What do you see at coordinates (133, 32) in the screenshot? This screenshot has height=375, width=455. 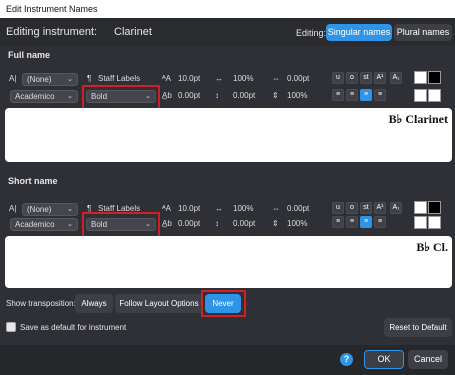 I see `instrument-name: Clarinet` at bounding box center [133, 32].